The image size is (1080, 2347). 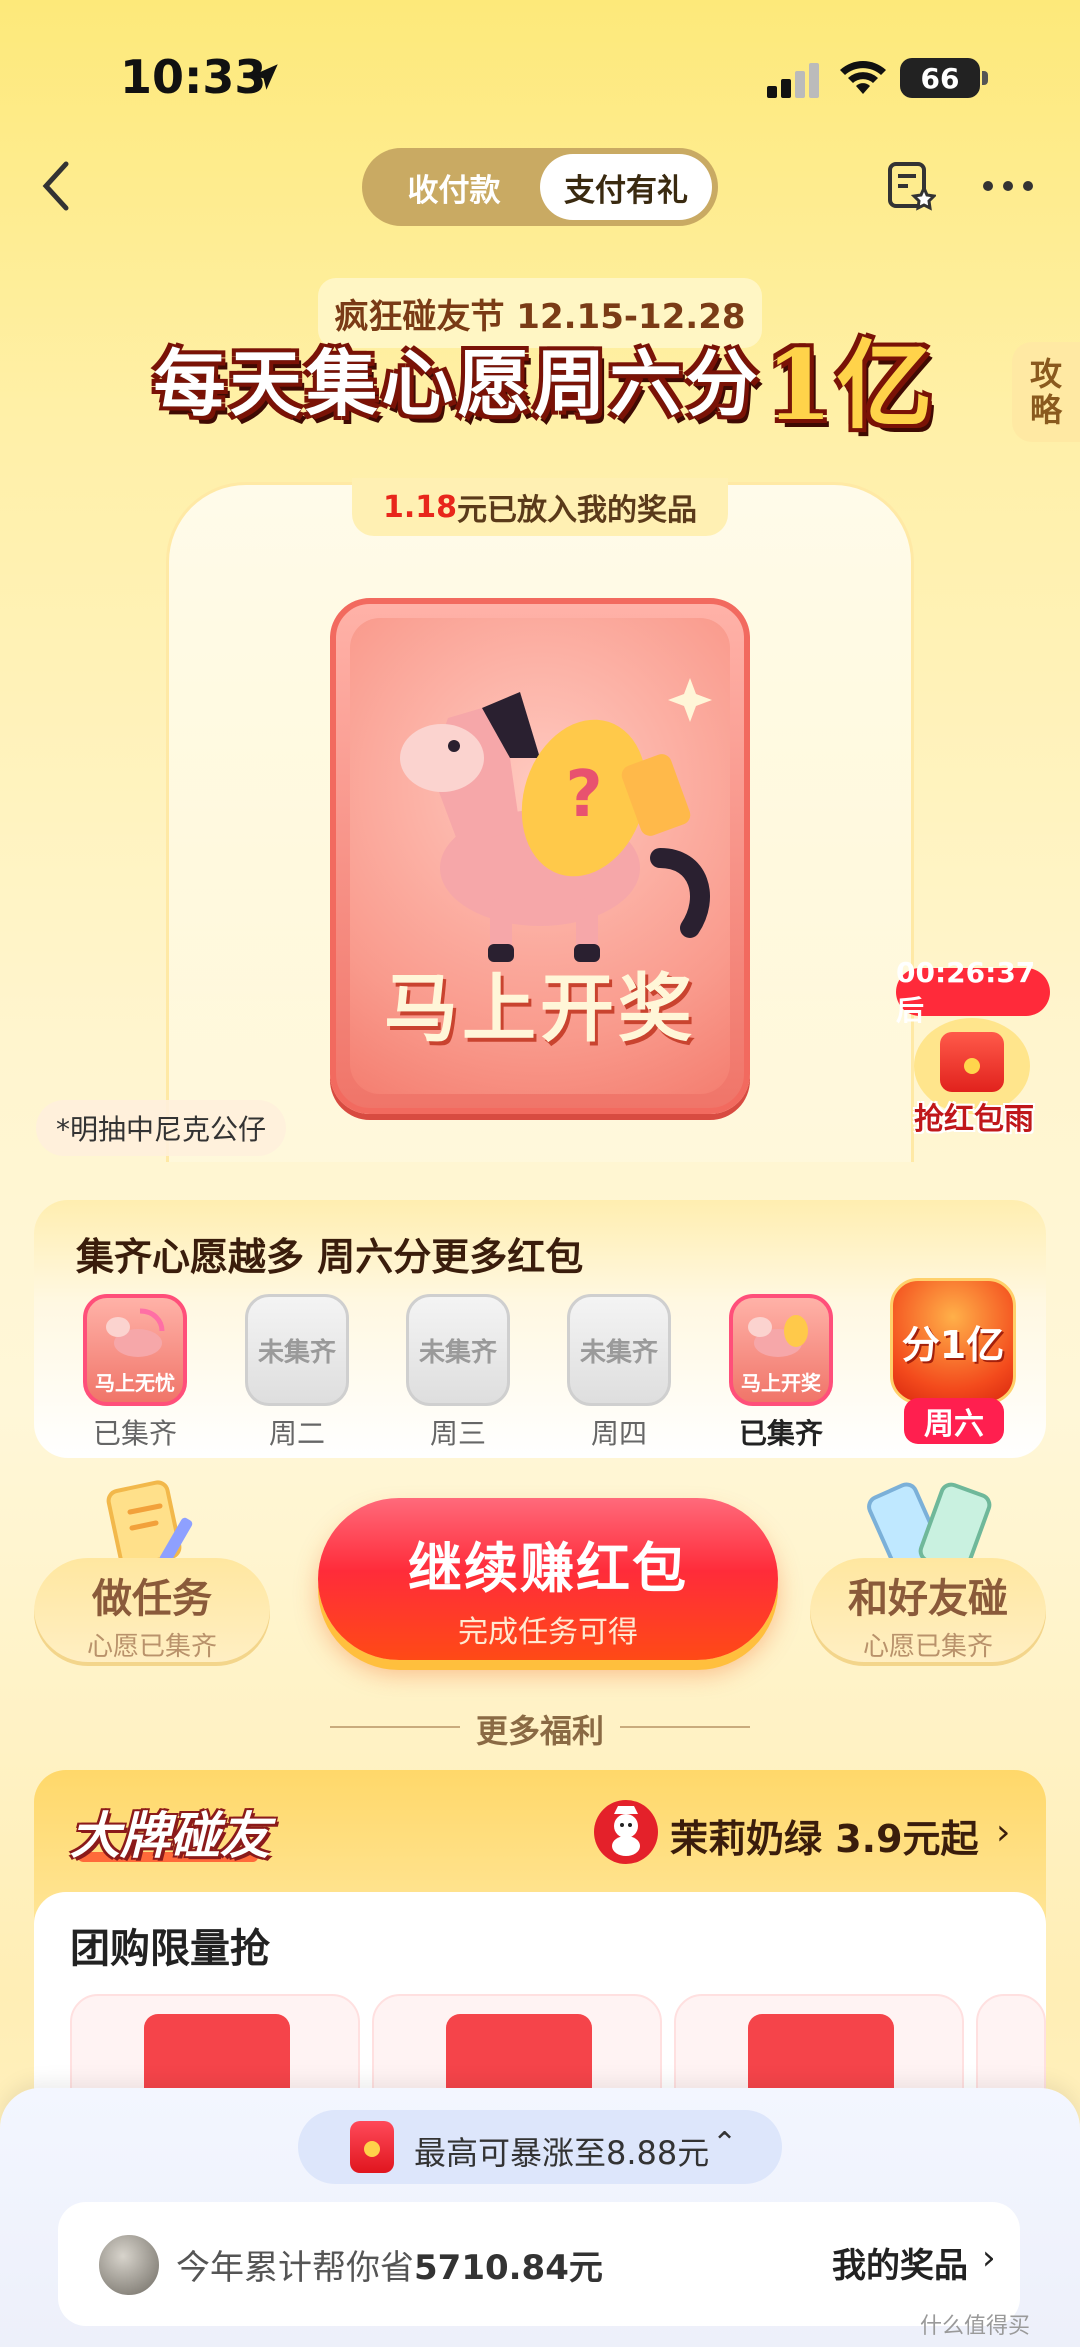 What do you see at coordinates (626, 1832) in the screenshot?
I see `snow-king-brand-icon` at bounding box center [626, 1832].